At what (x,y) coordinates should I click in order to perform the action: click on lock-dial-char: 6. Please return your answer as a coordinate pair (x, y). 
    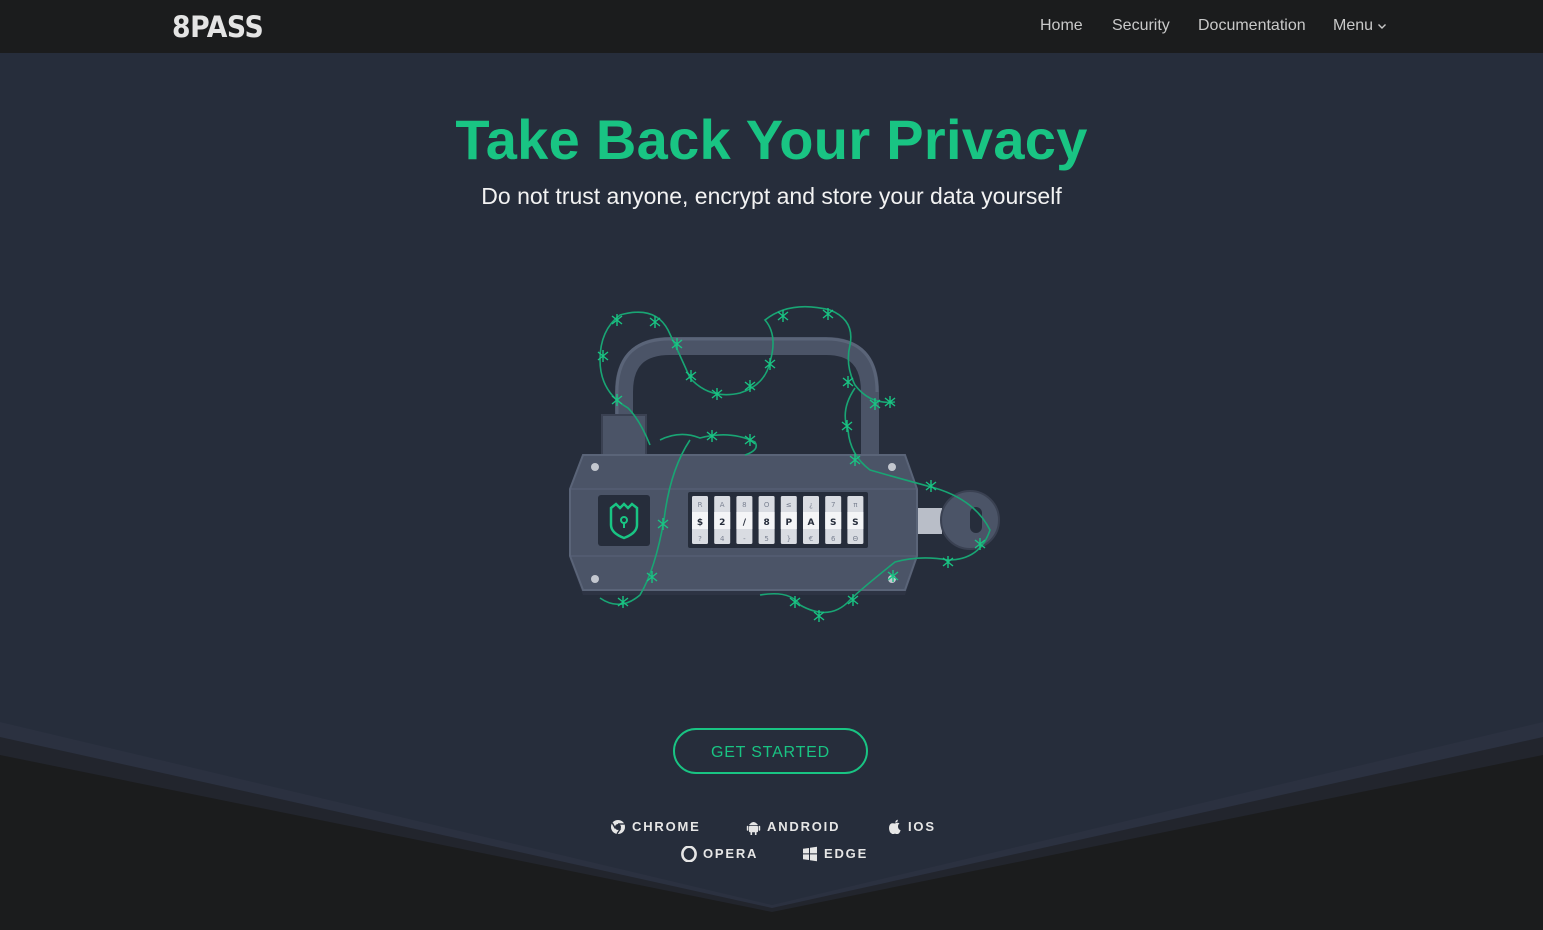
    Looking at the image, I should click on (833, 539).